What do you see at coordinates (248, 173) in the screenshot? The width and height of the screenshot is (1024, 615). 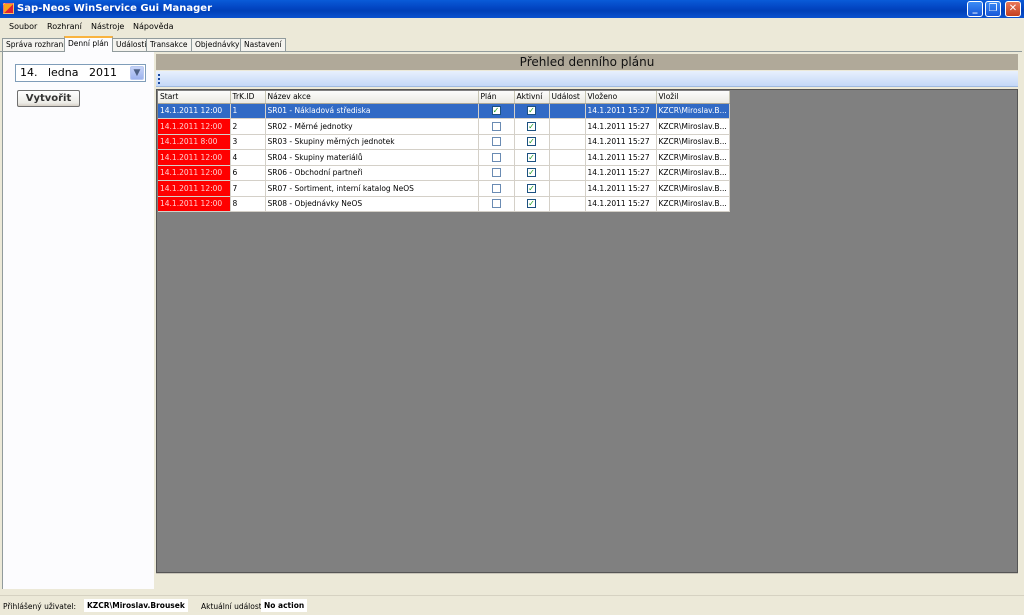 I see `cell-trk-id: 6` at bounding box center [248, 173].